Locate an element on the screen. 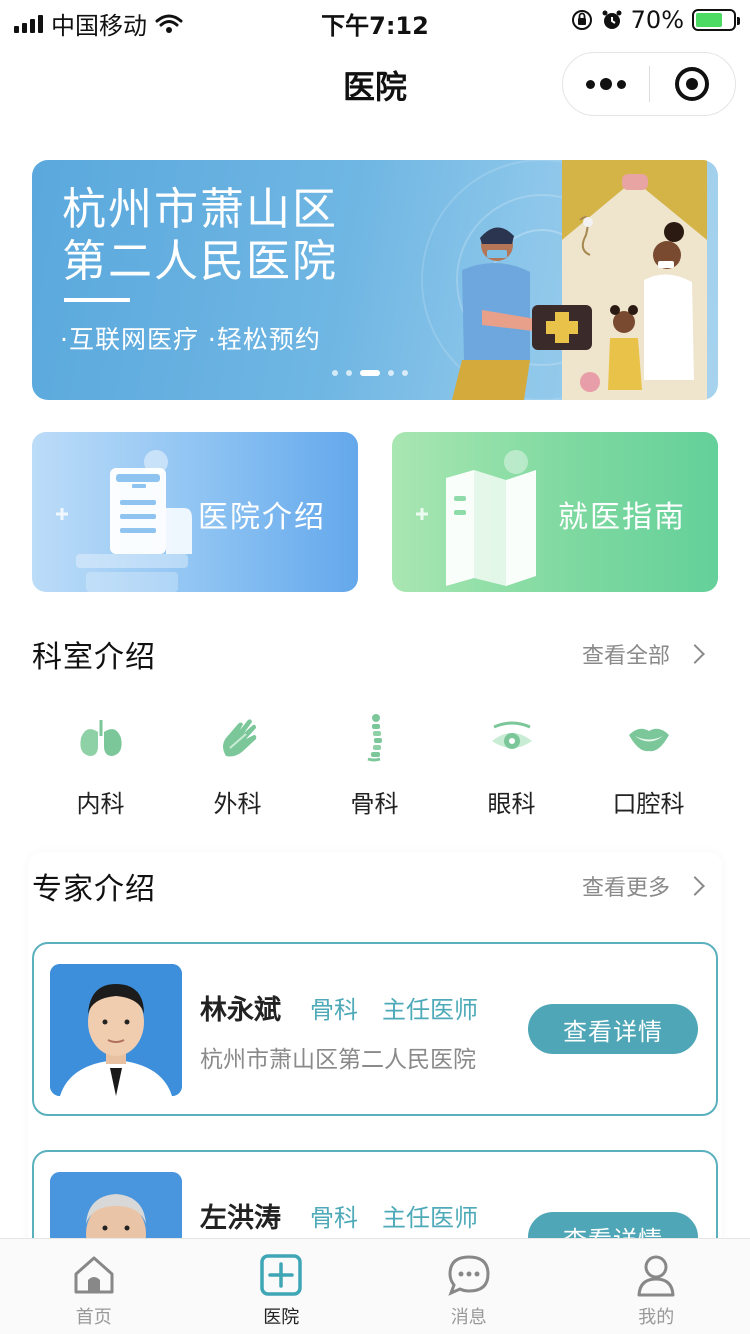  experts-header: 专家介绍 查看更多 is located at coordinates (375, 885).